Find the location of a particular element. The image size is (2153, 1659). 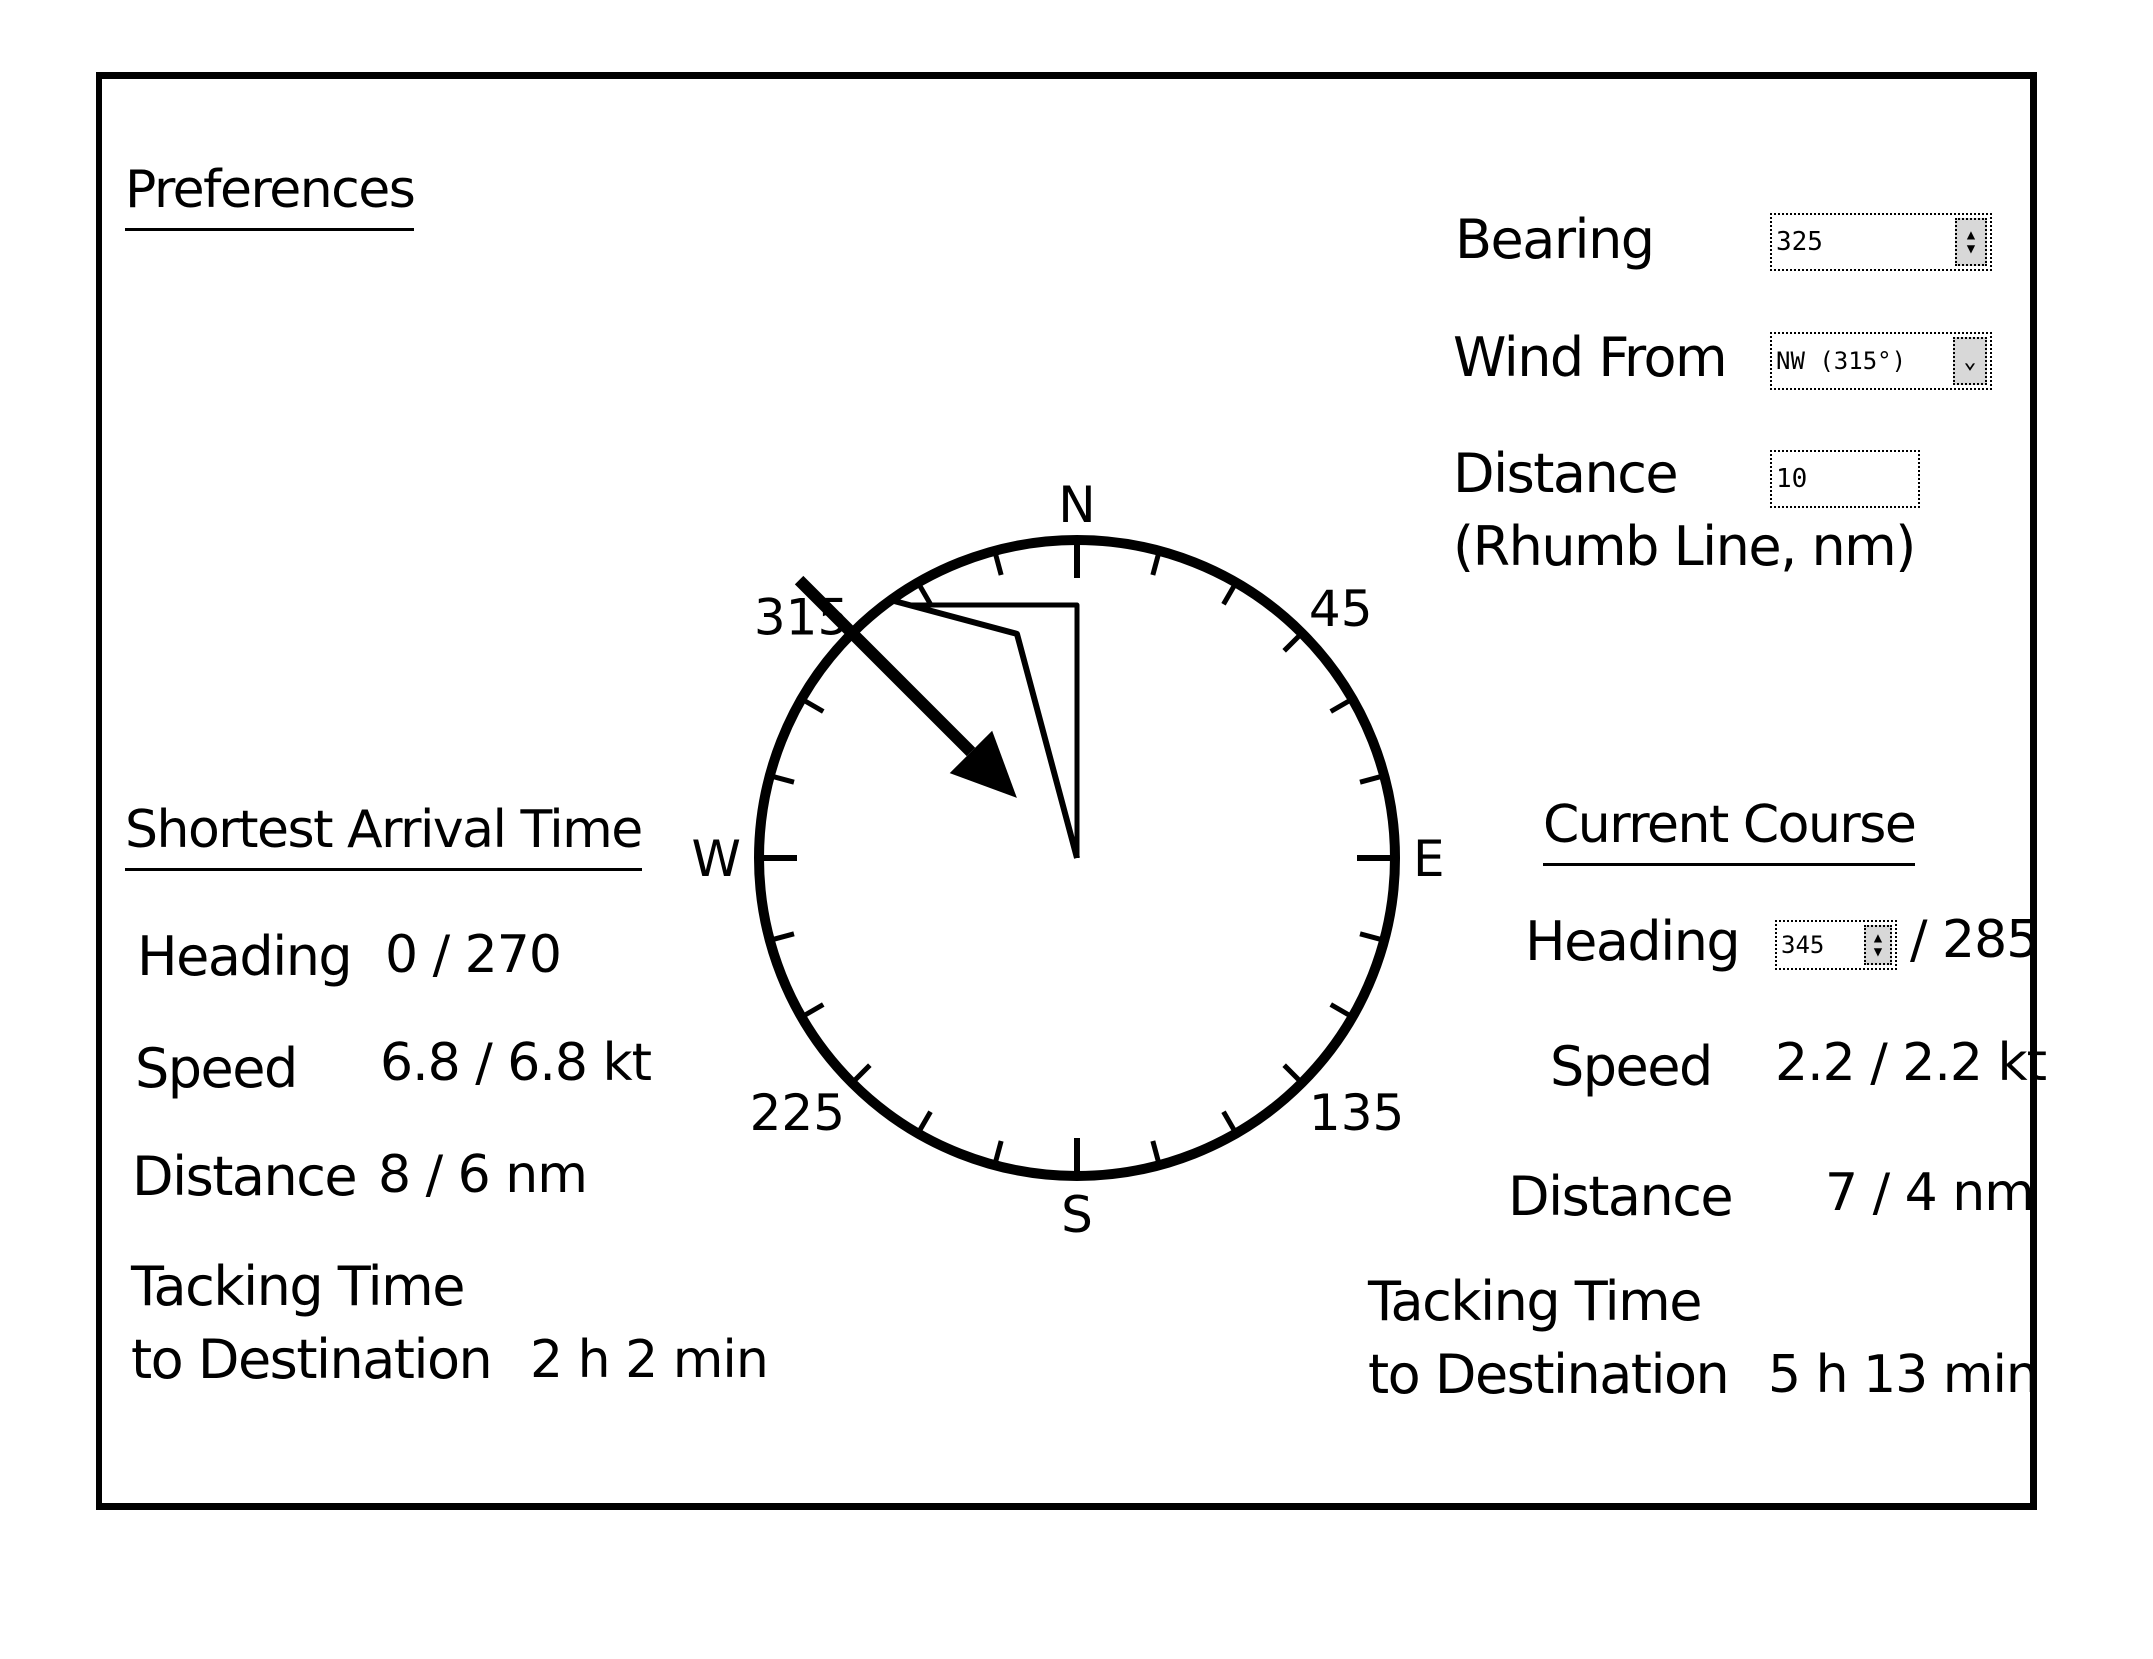

compass-label-225: 225 is located at coordinates (797, 1113).